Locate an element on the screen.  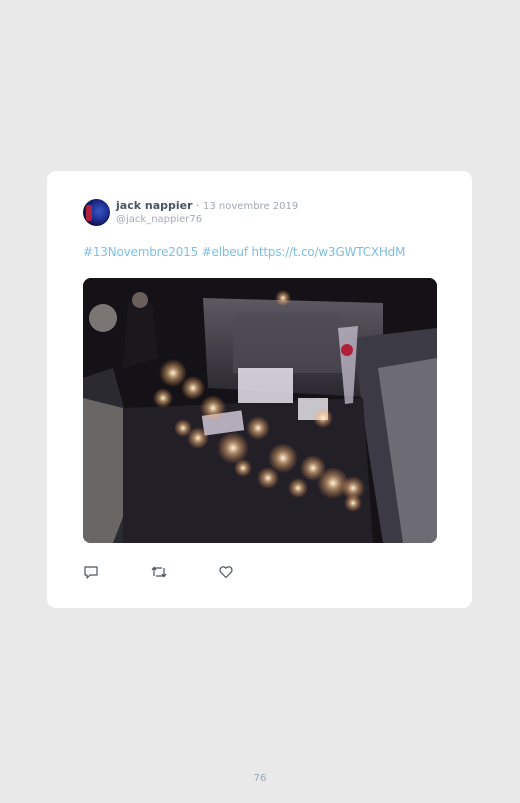
retweet-button is located at coordinates (158, 572).